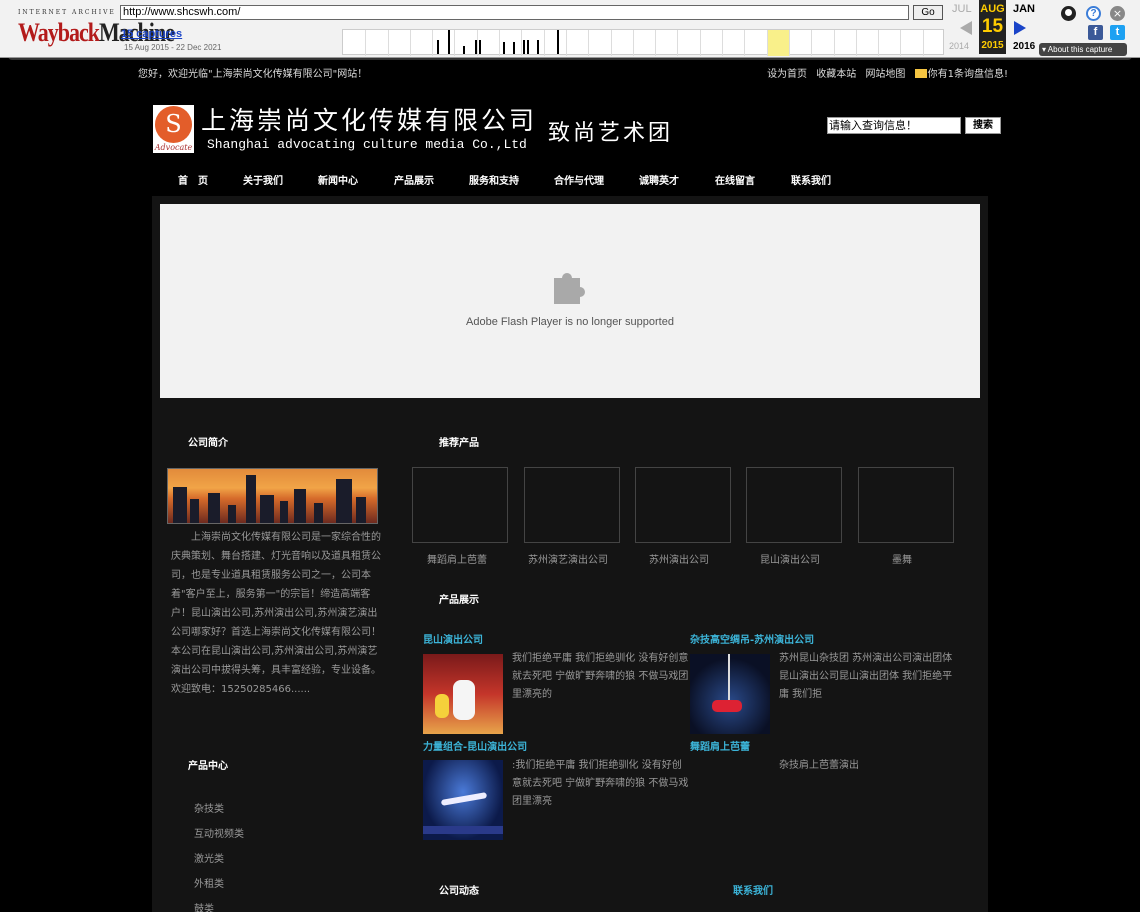 The image size is (1140, 912). Describe the element at coordinates (67, 12) in the screenshot. I see `wayback-logo-caption: INTERNET ARCHIVE` at that location.